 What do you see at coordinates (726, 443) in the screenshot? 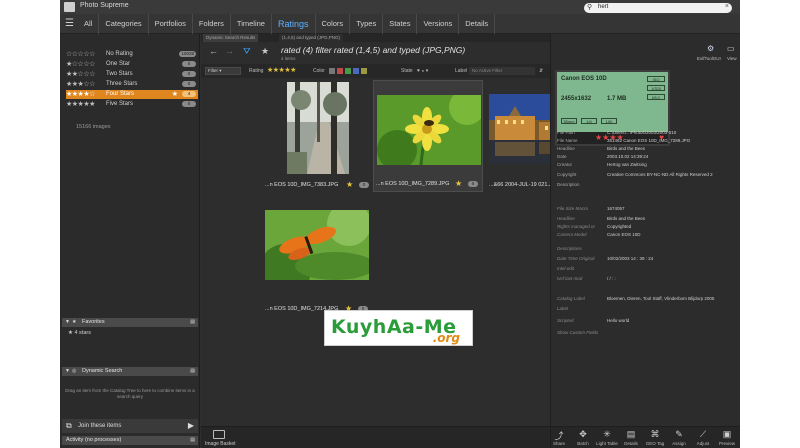
I see `tool-label: Preview` at bounding box center [726, 443].